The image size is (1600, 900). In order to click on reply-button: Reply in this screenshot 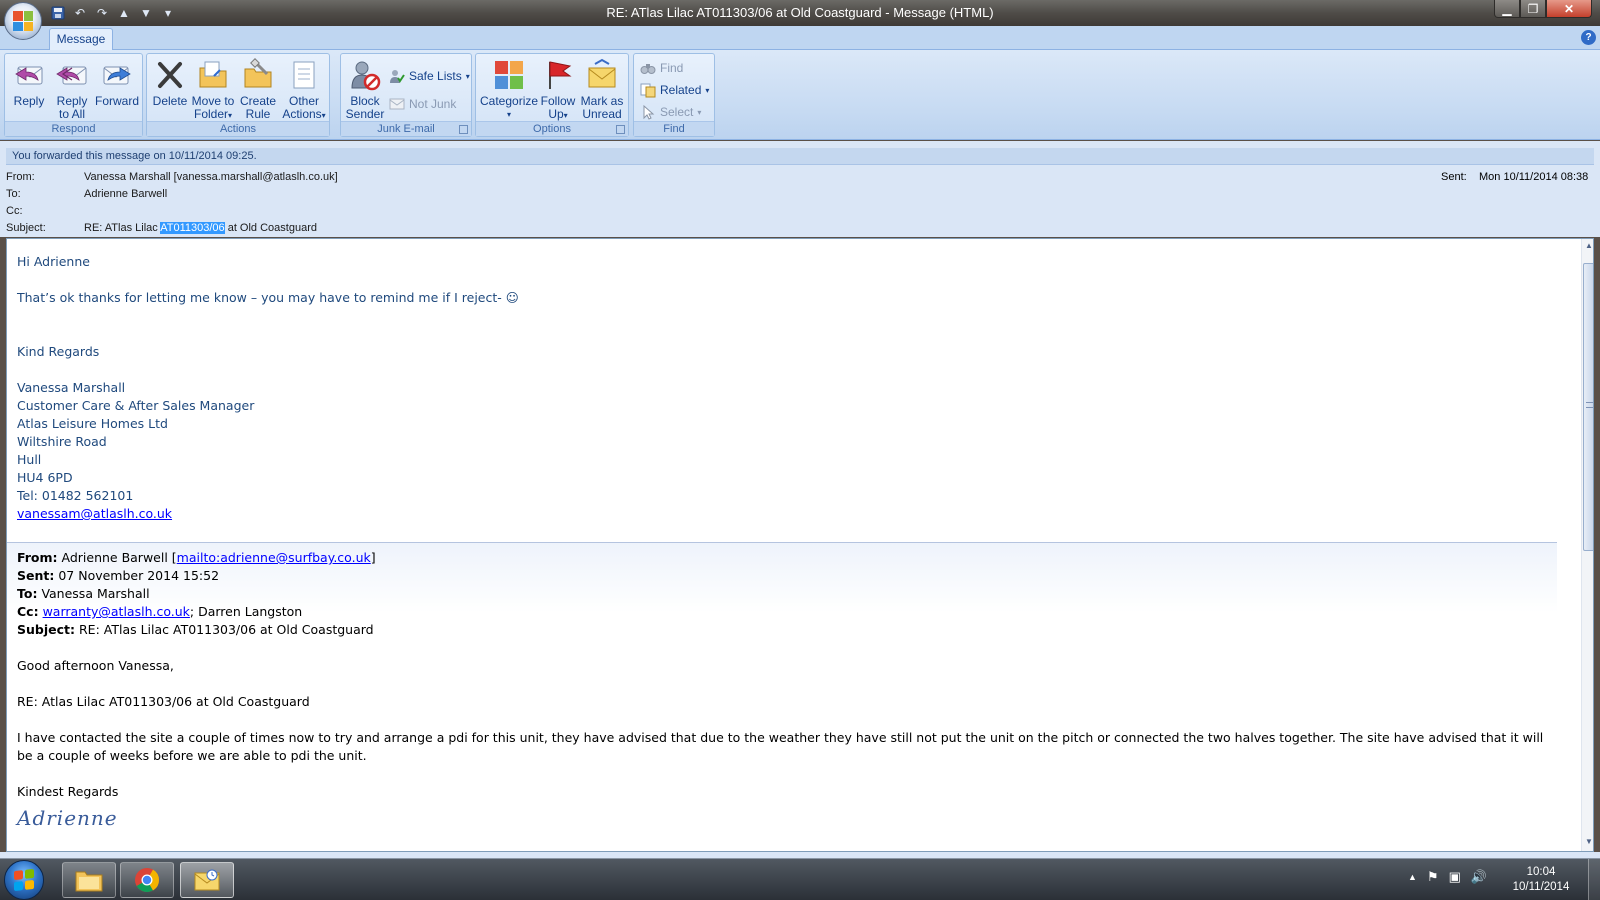, I will do `click(29, 83)`.